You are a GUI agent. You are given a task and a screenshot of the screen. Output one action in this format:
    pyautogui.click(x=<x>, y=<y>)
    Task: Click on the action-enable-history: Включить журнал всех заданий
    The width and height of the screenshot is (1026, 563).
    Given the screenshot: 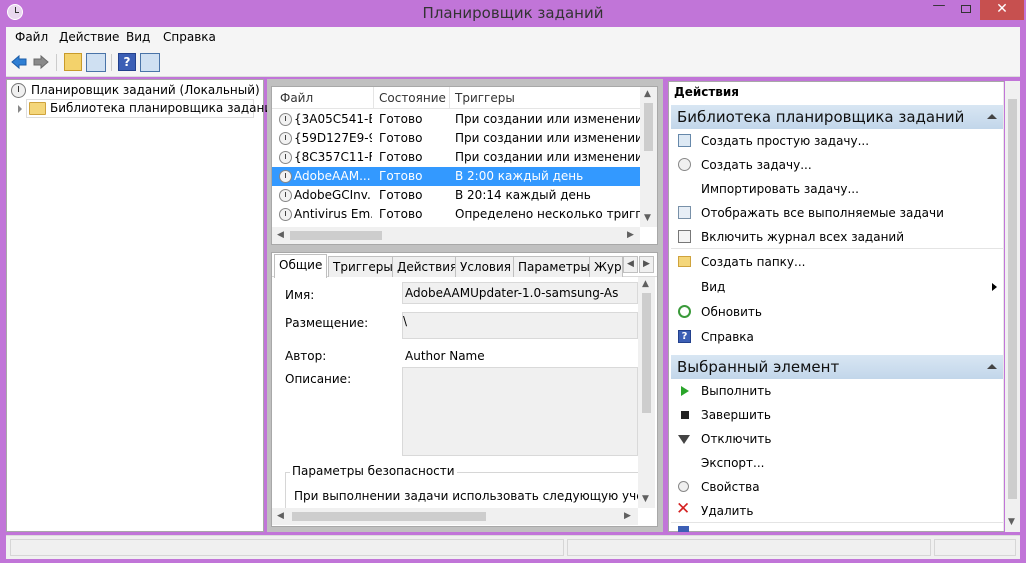 What is the action you would take?
    pyautogui.click(x=837, y=237)
    